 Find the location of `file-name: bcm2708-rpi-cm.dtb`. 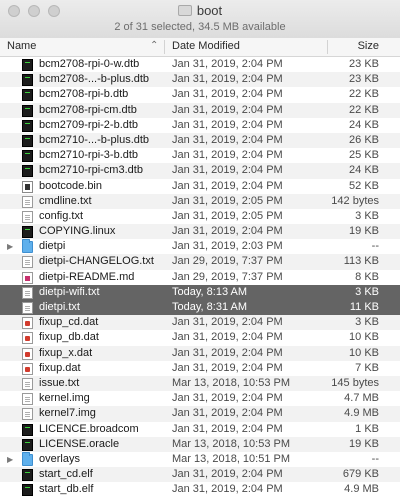

file-name: bcm2708-rpi-cm.dtb is located at coordinates (88, 109).